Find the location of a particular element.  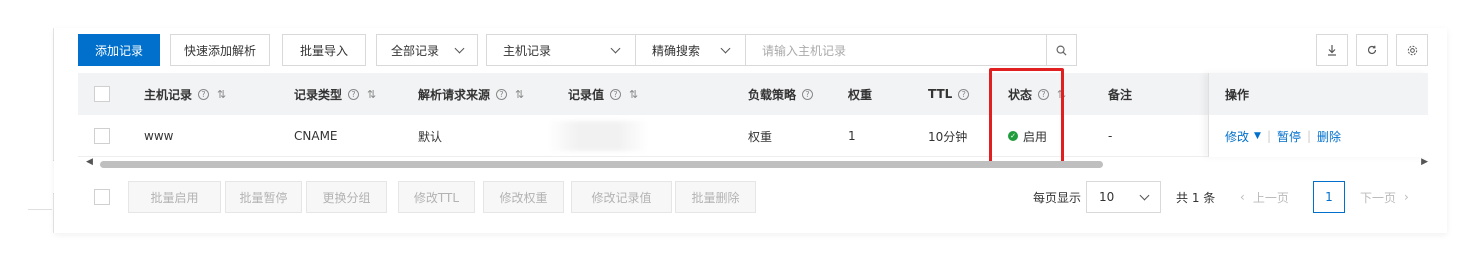

refresh-icon is located at coordinates (1372, 50).